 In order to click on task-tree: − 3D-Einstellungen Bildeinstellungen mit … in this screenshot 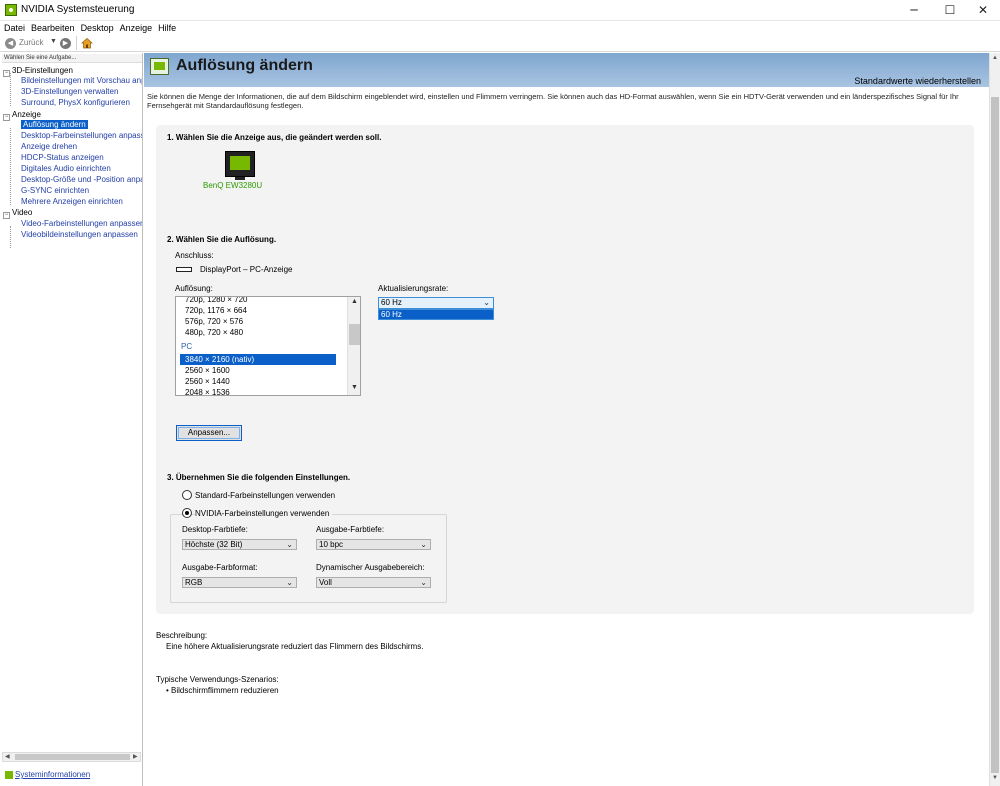, I will do `click(71, 410)`.